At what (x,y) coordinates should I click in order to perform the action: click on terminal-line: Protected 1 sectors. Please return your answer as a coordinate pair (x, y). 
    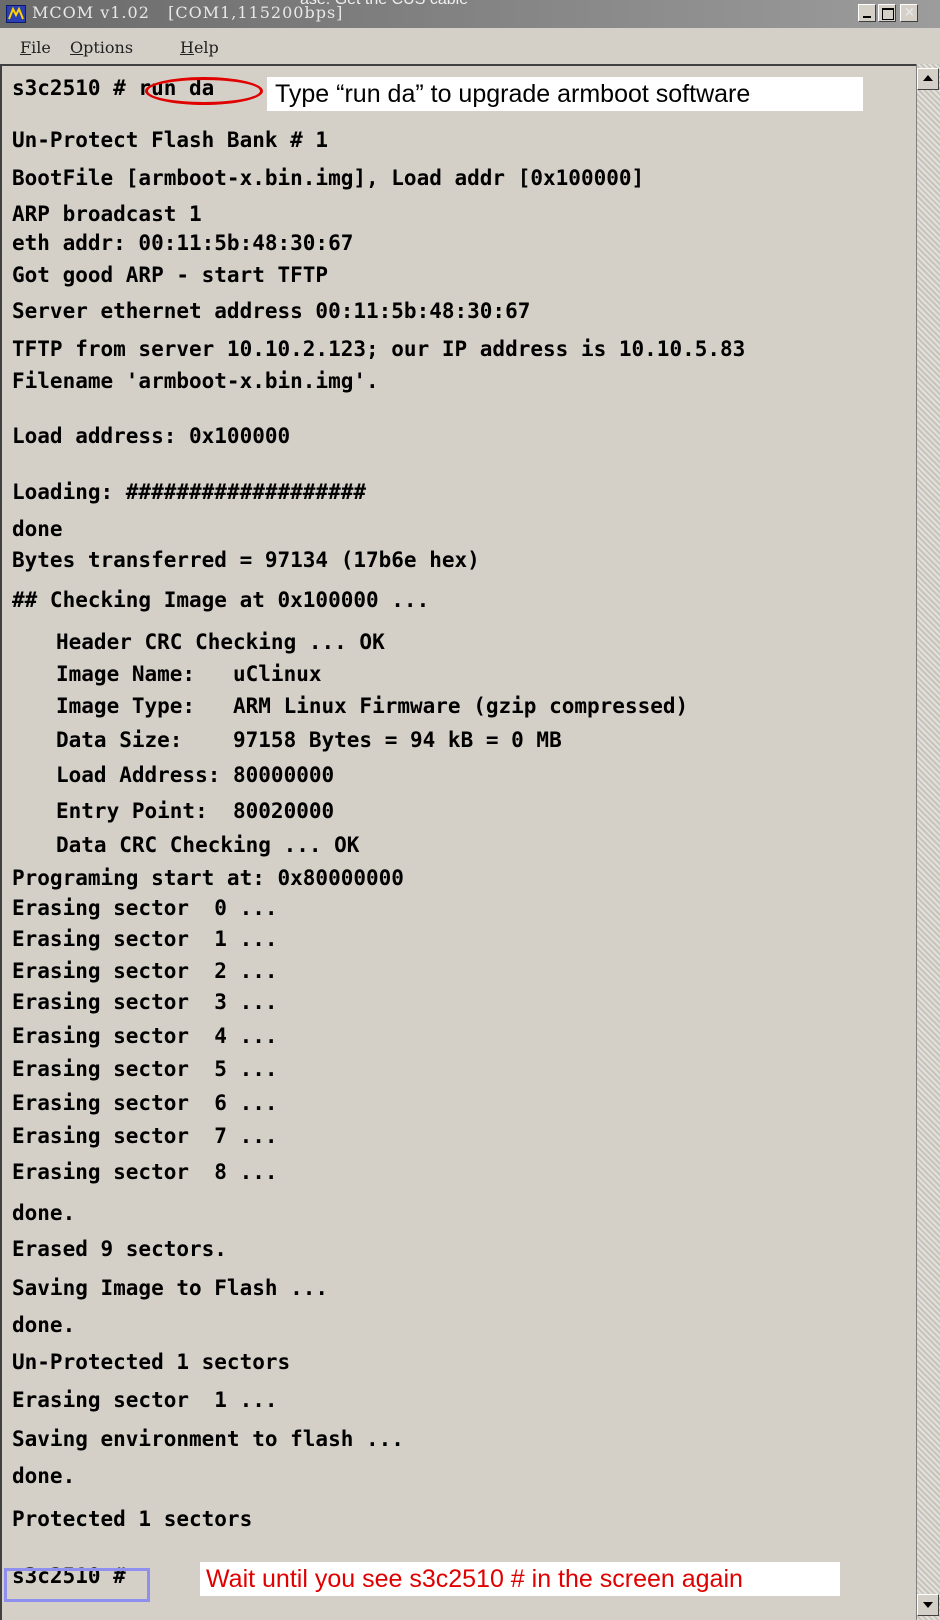
    Looking at the image, I should click on (132, 1519).